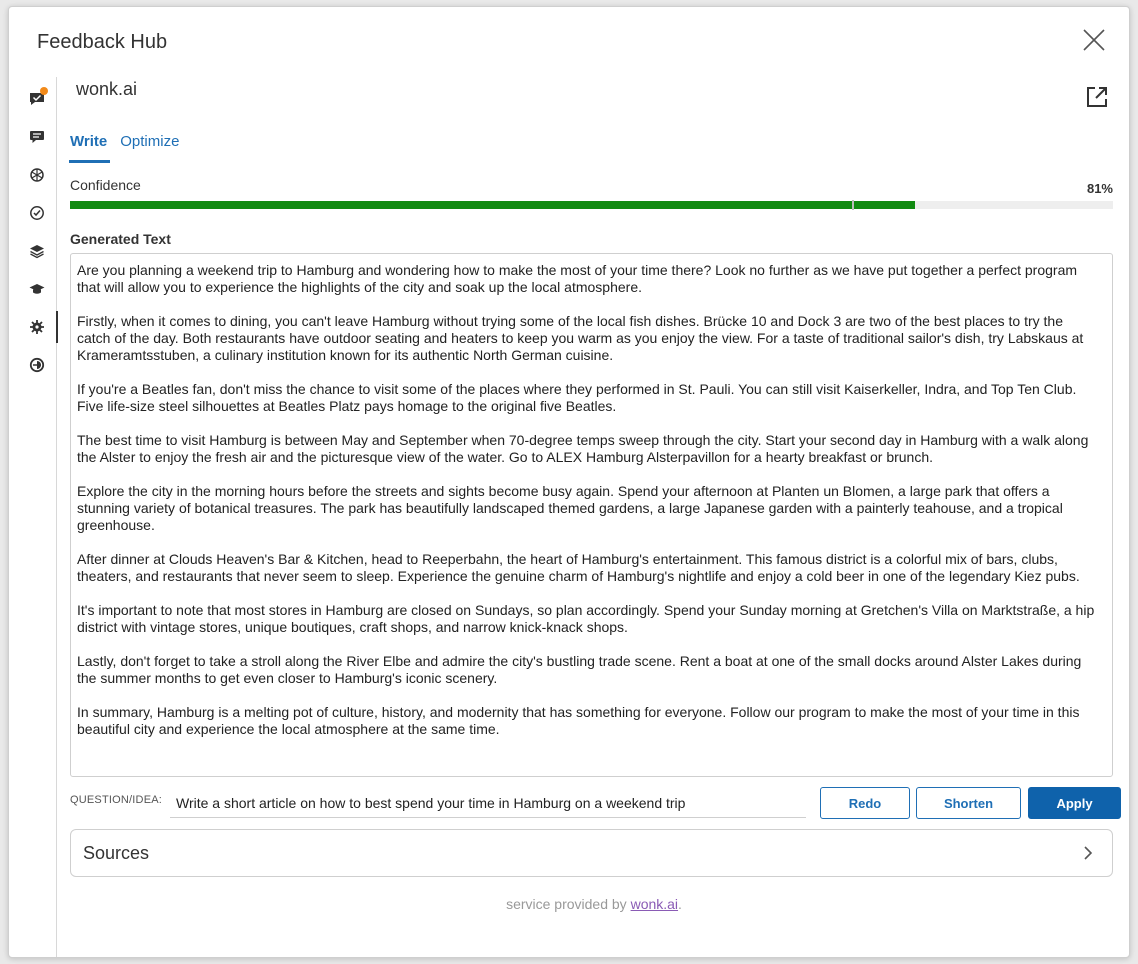  Describe the element at coordinates (149, 147) in the screenshot. I see `tab-optimize: Optimize` at that location.